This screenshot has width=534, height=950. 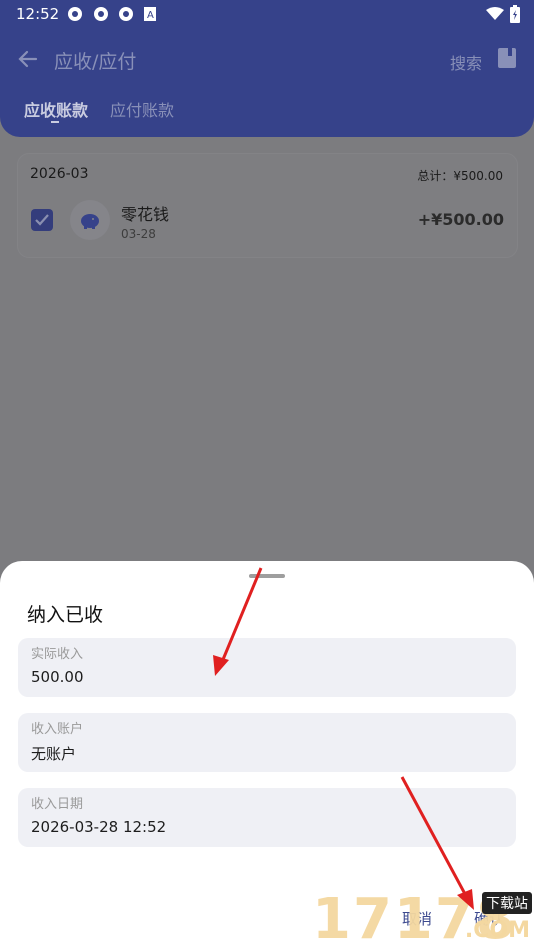 I want to click on record-name: 零花钱, so click(x=145, y=214).